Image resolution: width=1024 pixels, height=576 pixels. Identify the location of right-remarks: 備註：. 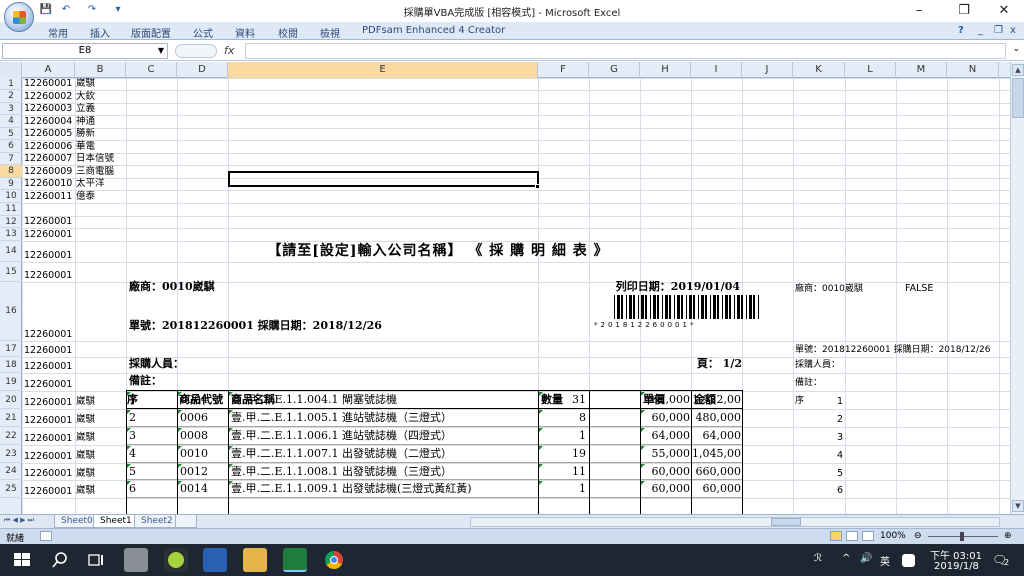
(845, 383).